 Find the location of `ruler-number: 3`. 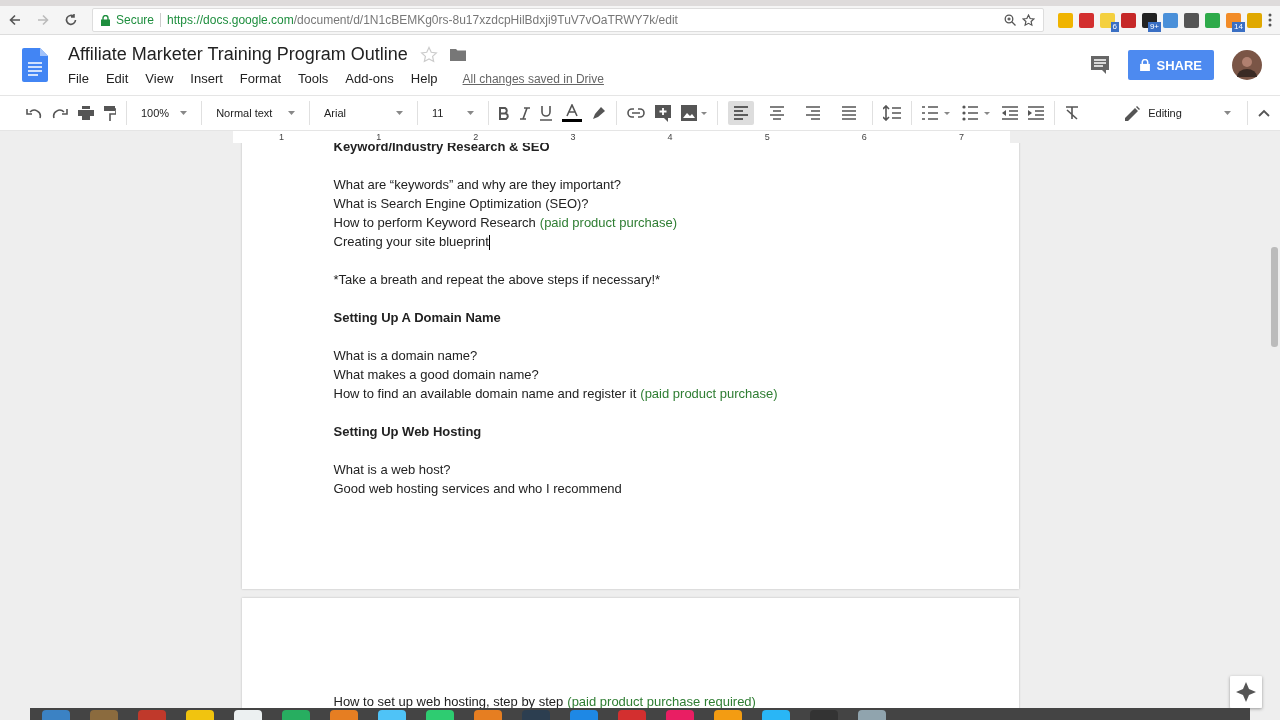

ruler-number: 3 is located at coordinates (573, 137).